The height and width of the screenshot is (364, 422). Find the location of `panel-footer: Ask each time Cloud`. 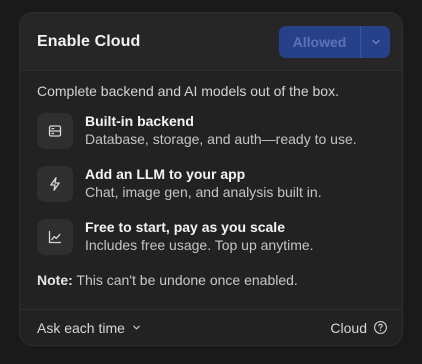

panel-footer: Ask each time Cloud is located at coordinates (211, 327).